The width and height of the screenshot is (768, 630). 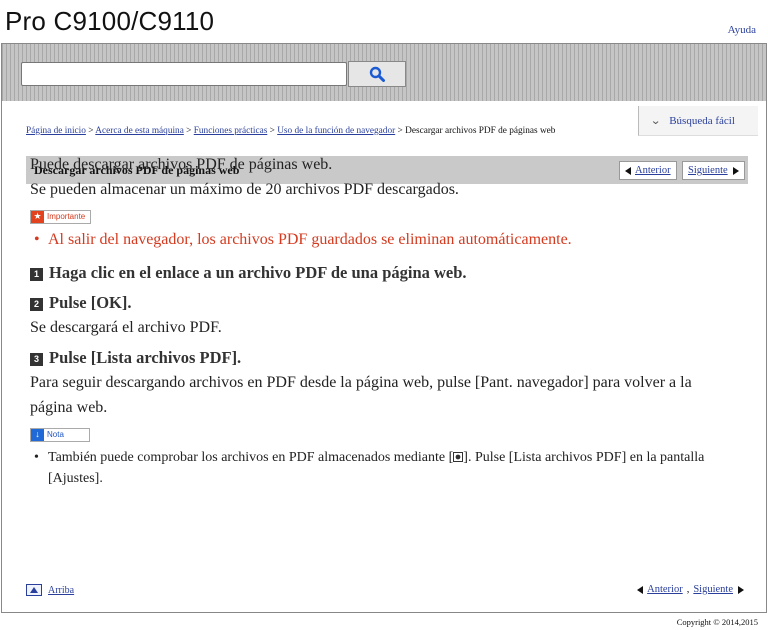 I want to click on note-badge: ↓ Nota, so click(x=60, y=434).